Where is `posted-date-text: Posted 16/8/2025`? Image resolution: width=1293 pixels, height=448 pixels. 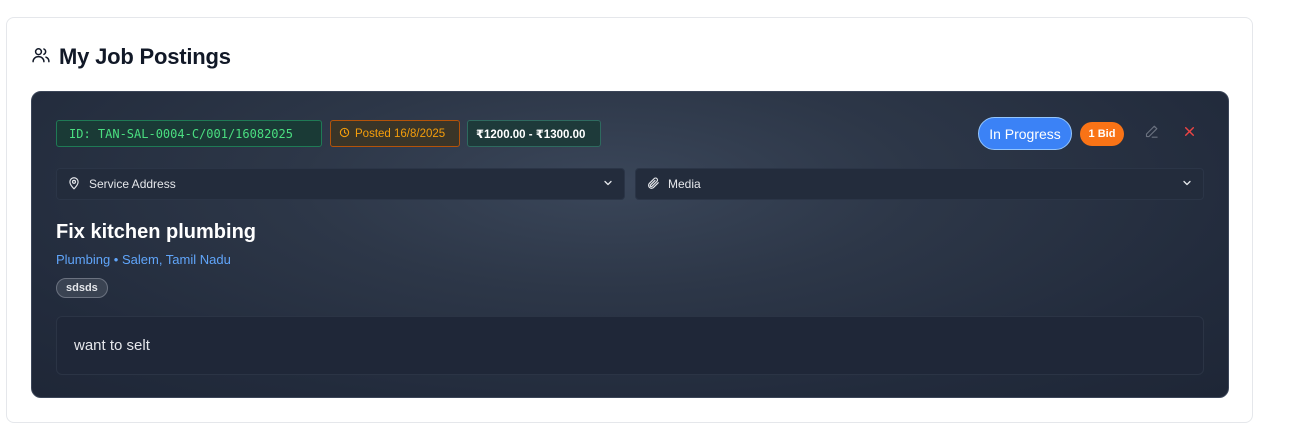
posted-date-text: Posted 16/8/2025 is located at coordinates (400, 133).